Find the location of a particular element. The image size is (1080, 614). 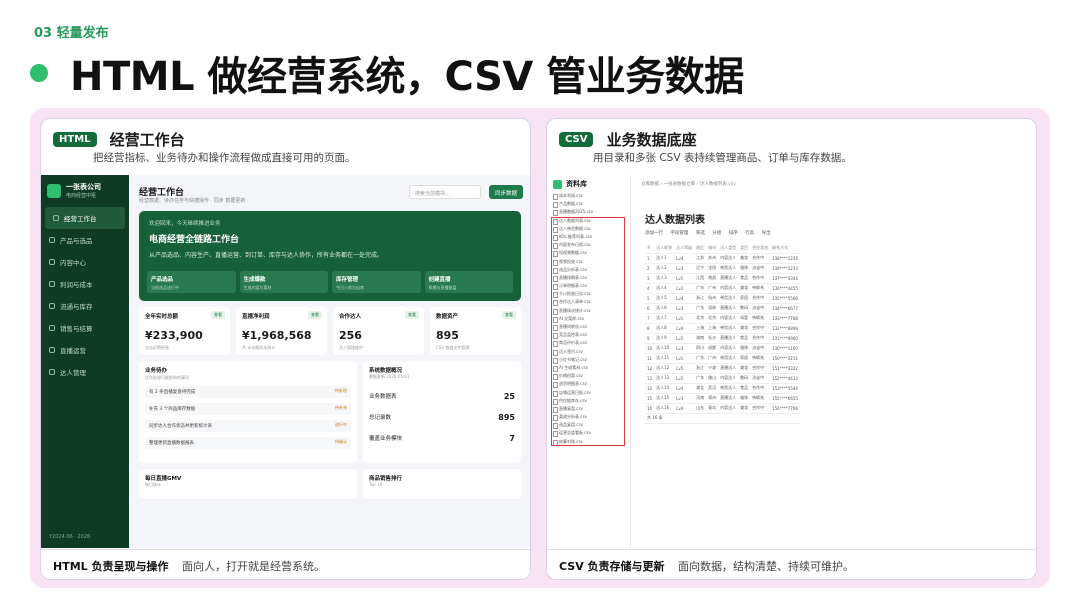

company-name: 一张表公司 is located at coordinates (83, 187).